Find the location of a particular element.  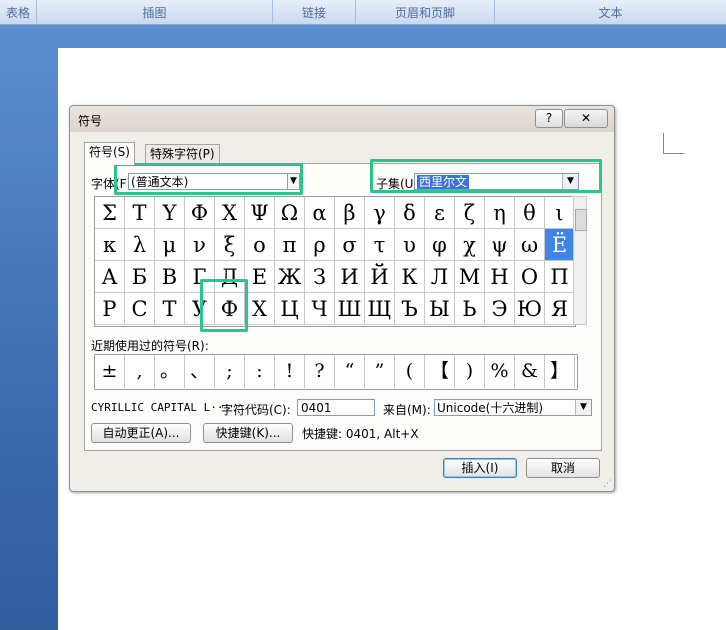

shortcut-text: 快捷键: 0401, Alt+X is located at coordinates (360, 434).